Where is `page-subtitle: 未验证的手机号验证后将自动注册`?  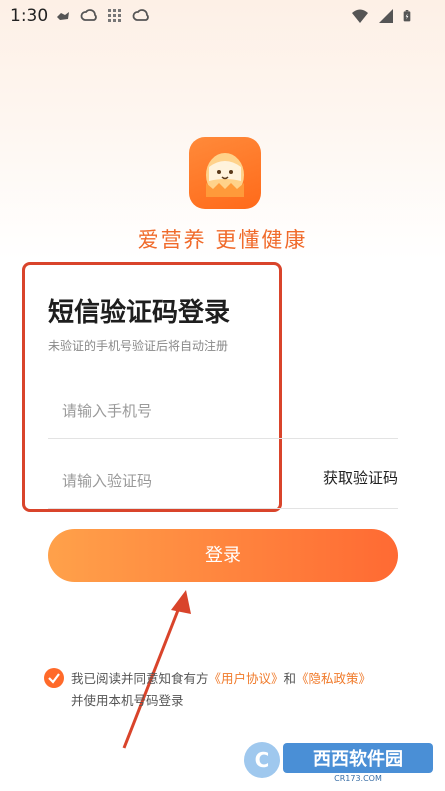
page-subtitle: 未验证的手机号验证后将自动注册 is located at coordinates (138, 346).